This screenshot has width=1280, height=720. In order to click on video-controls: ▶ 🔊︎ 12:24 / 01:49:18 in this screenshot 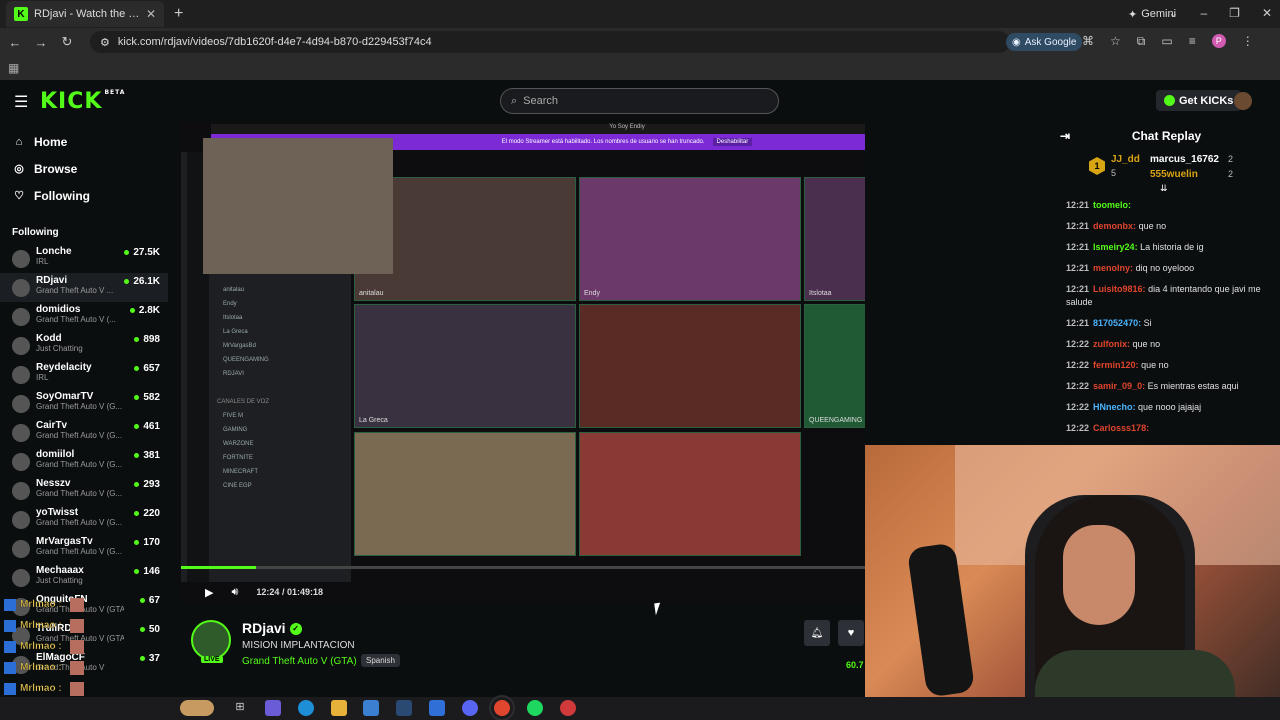, I will do `click(523, 592)`.